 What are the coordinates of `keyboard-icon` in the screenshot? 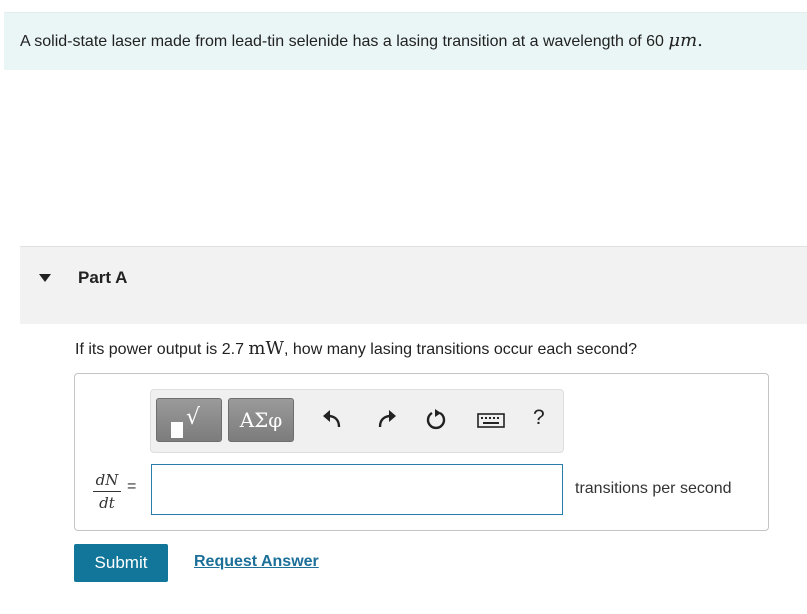 It's located at (491, 420).